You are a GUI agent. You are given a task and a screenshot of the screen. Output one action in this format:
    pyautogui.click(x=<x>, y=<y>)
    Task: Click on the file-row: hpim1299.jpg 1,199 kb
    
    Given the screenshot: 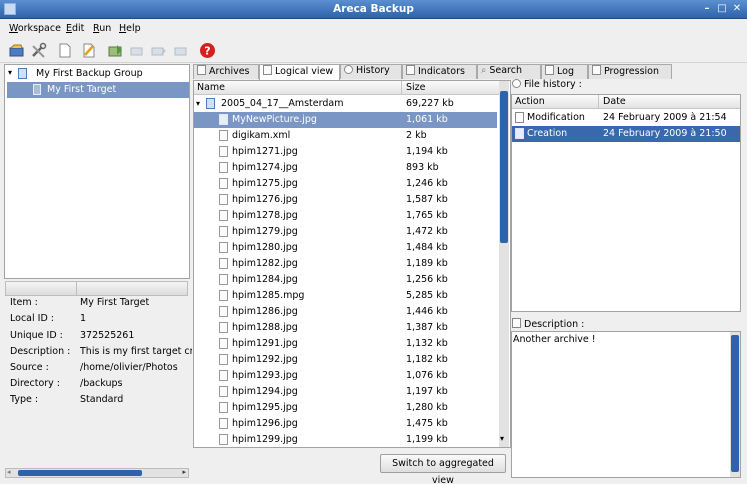 What is the action you would take?
    pyautogui.click(x=345, y=440)
    